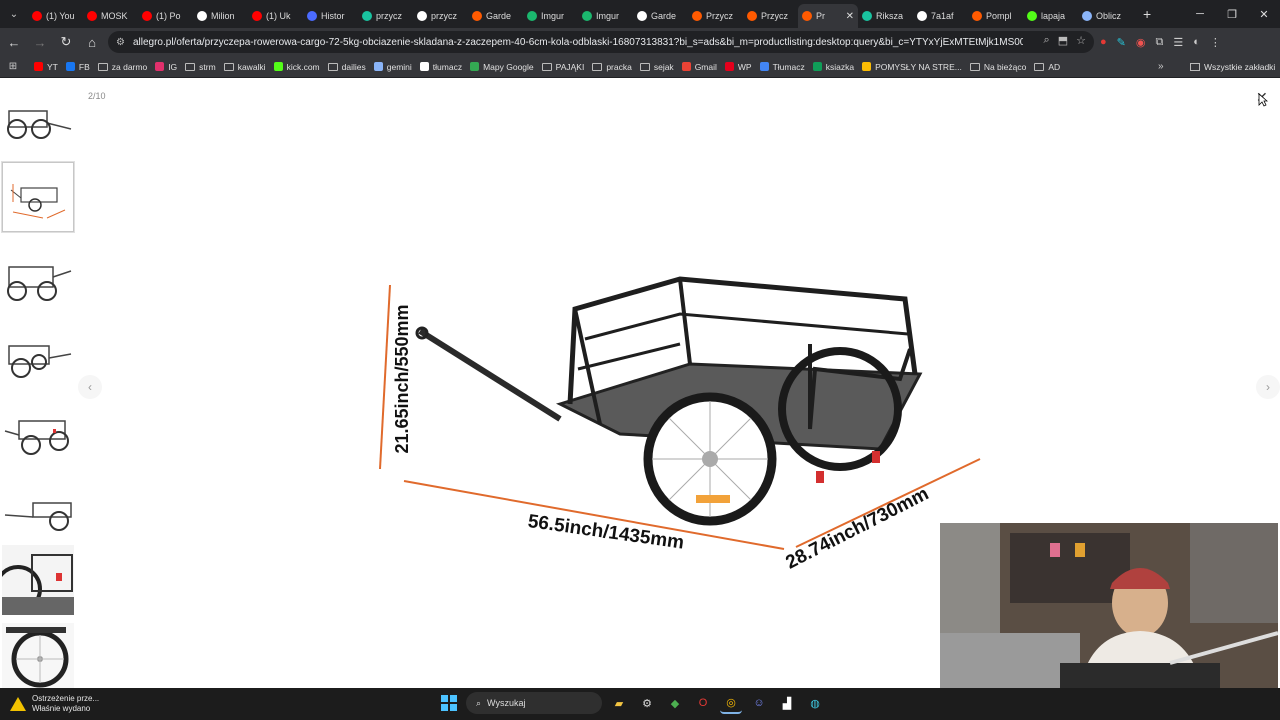 The width and height of the screenshot is (1280, 720). What do you see at coordinates (14, 14) in the screenshot?
I see `tab-search-icon: ⌄` at bounding box center [14, 14].